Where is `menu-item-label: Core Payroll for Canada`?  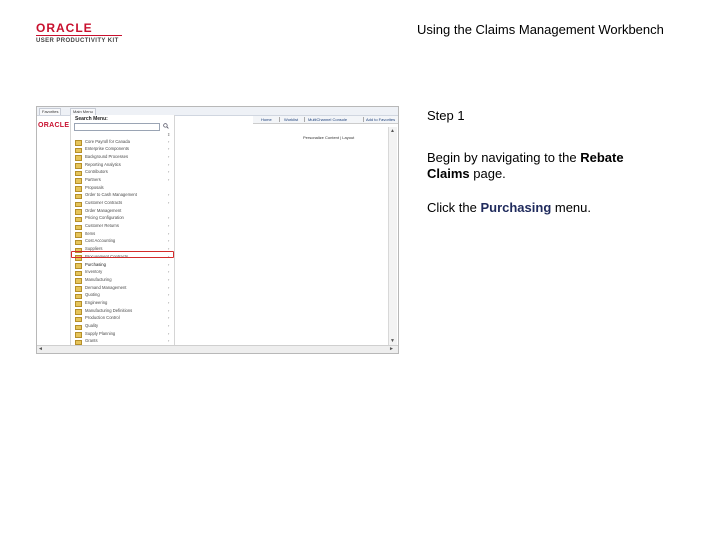 menu-item-label: Core Payroll for Canada is located at coordinates (107, 141).